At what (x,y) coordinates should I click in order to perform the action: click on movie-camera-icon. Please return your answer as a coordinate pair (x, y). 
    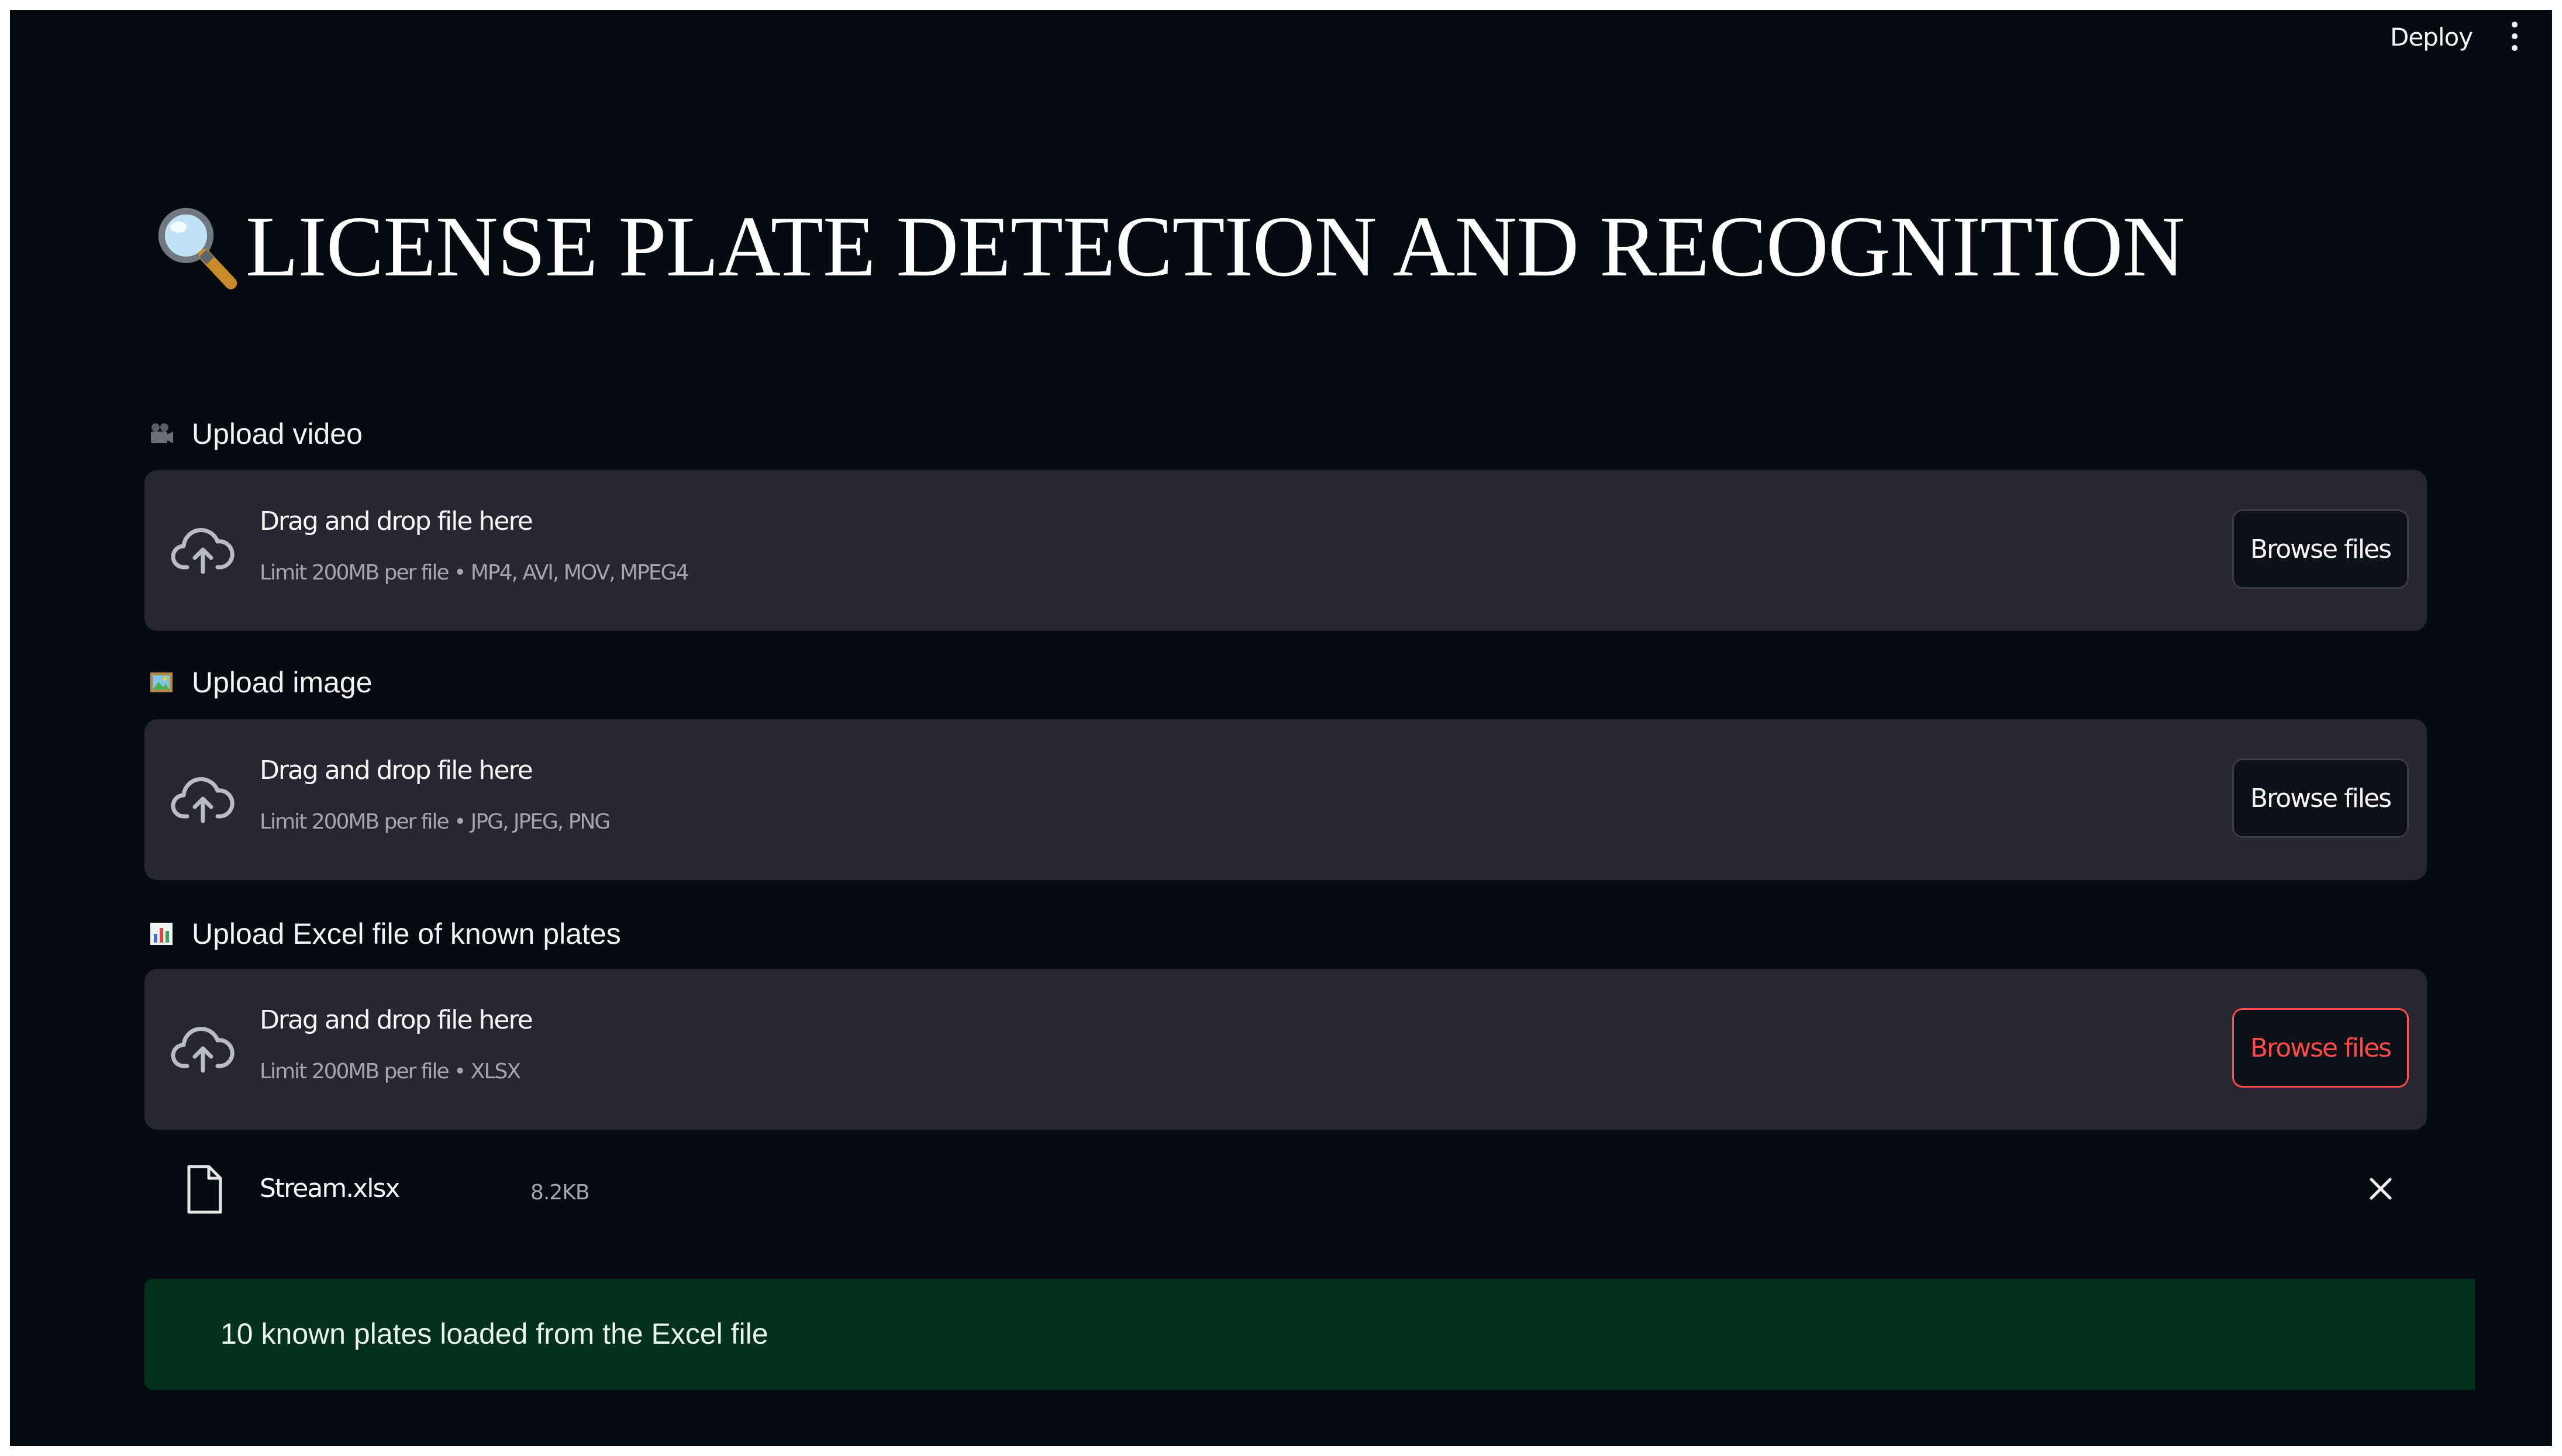
    Looking at the image, I should click on (162, 433).